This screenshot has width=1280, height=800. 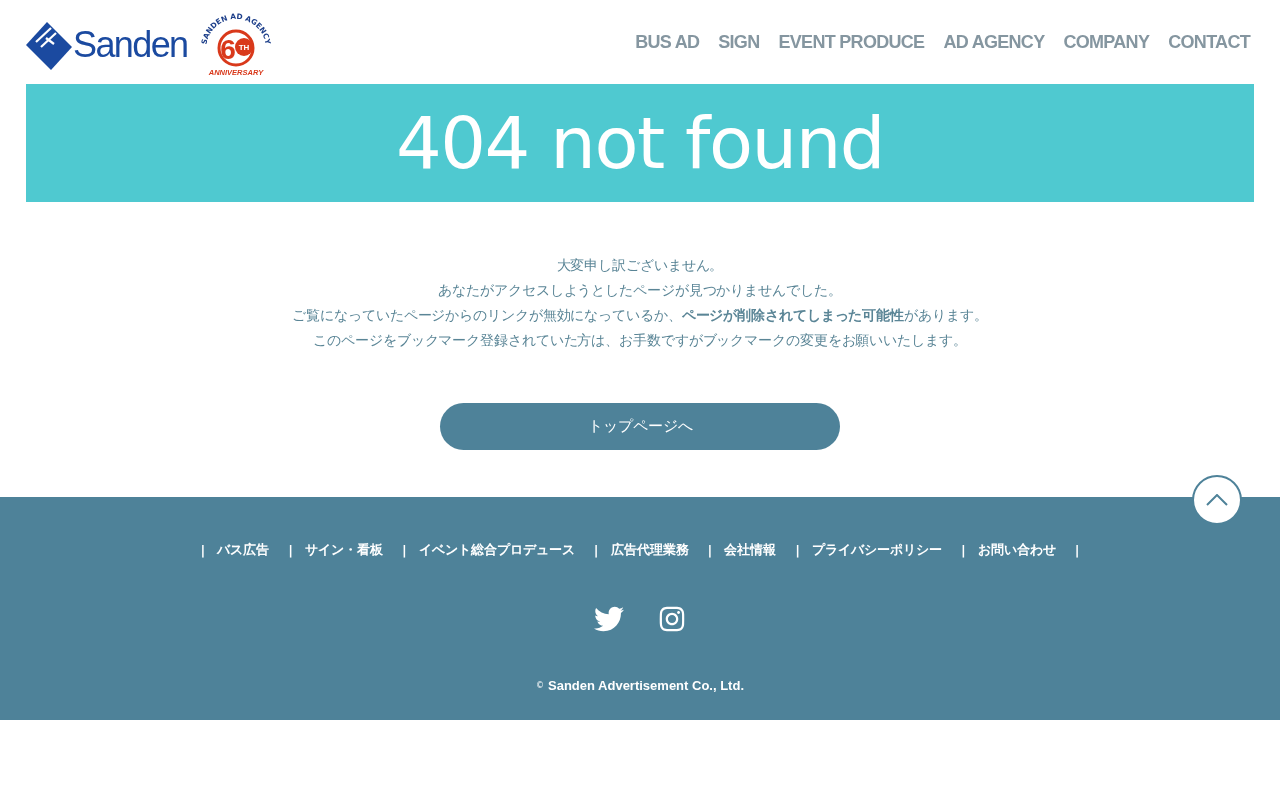 What do you see at coordinates (1016, 550) in the screenshot?
I see `footer-link: お問い合わせ` at bounding box center [1016, 550].